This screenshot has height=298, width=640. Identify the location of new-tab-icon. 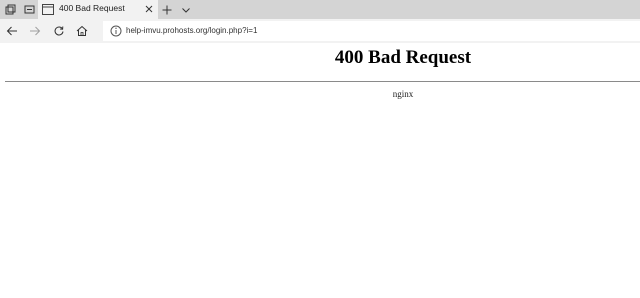
(167, 9).